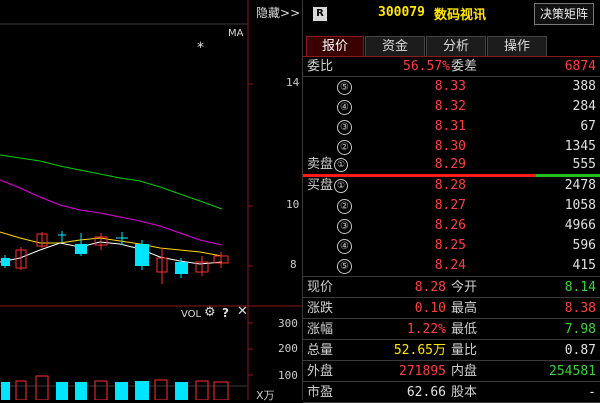 The width and height of the screenshot is (600, 403). I want to click on stock-code: 300079, so click(401, 12).